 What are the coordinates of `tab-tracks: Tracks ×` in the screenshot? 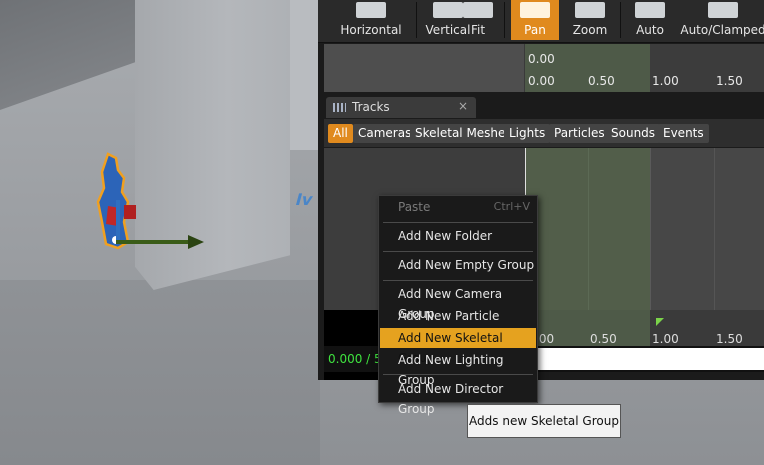 It's located at (401, 107).